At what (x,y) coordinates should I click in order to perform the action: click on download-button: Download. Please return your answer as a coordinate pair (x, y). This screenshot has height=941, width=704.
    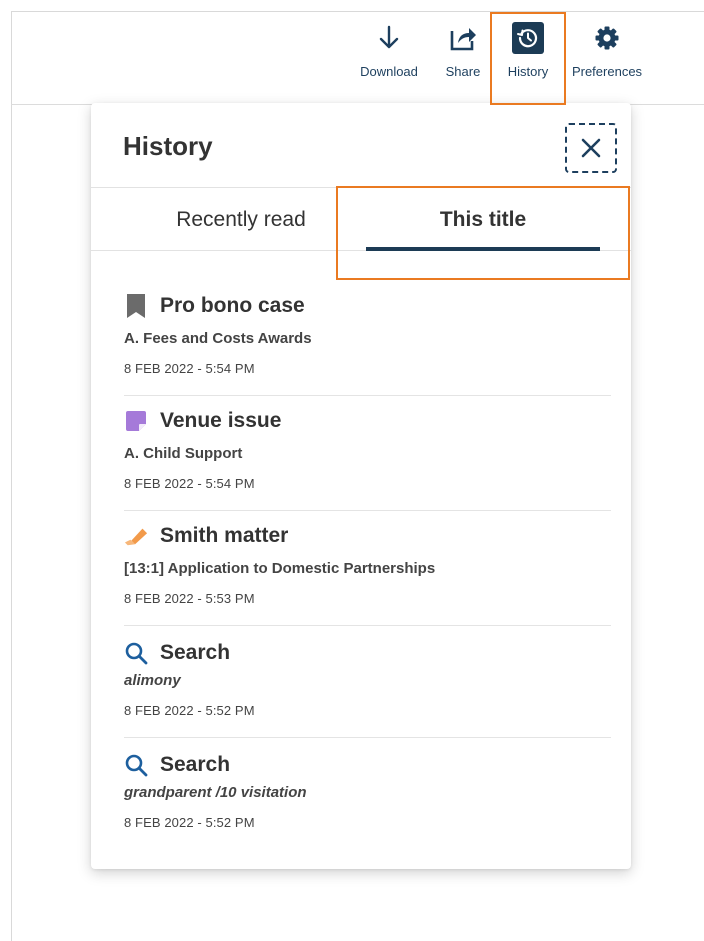
    Looking at the image, I should click on (389, 50).